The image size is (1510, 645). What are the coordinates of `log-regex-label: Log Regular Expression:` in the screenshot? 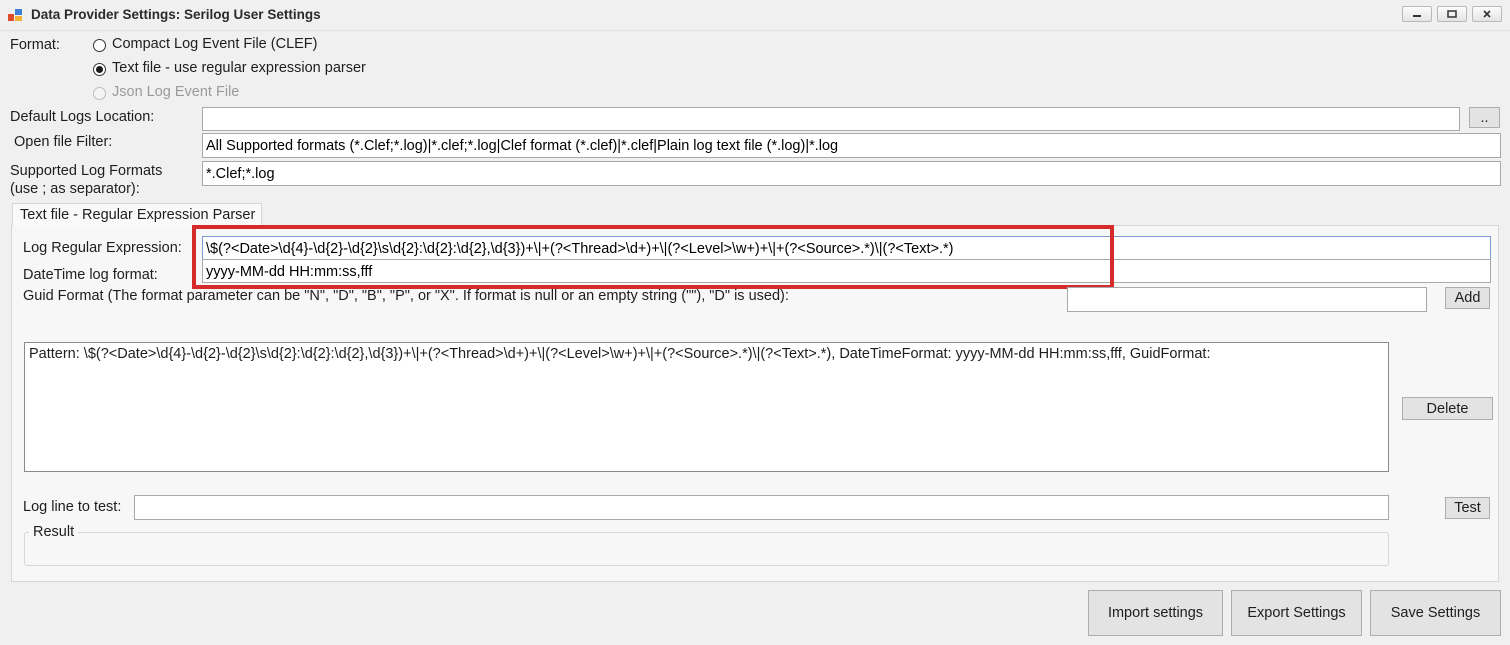 It's located at (102, 248).